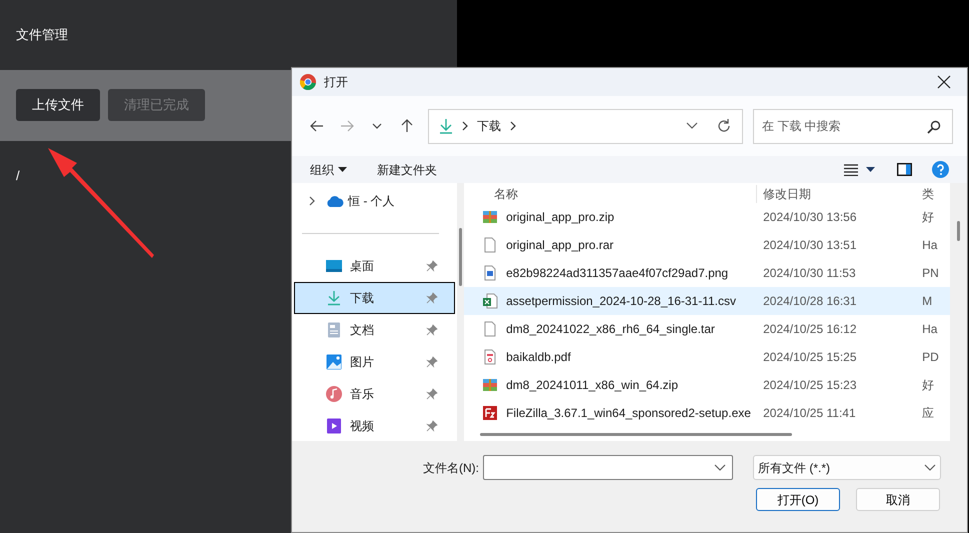 Image resolution: width=969 pixels, height=533 pixels. What do you see at coordinates (490, 273) in the screenshot?
I see `image-file-icon` at bounding box center [490, 273].